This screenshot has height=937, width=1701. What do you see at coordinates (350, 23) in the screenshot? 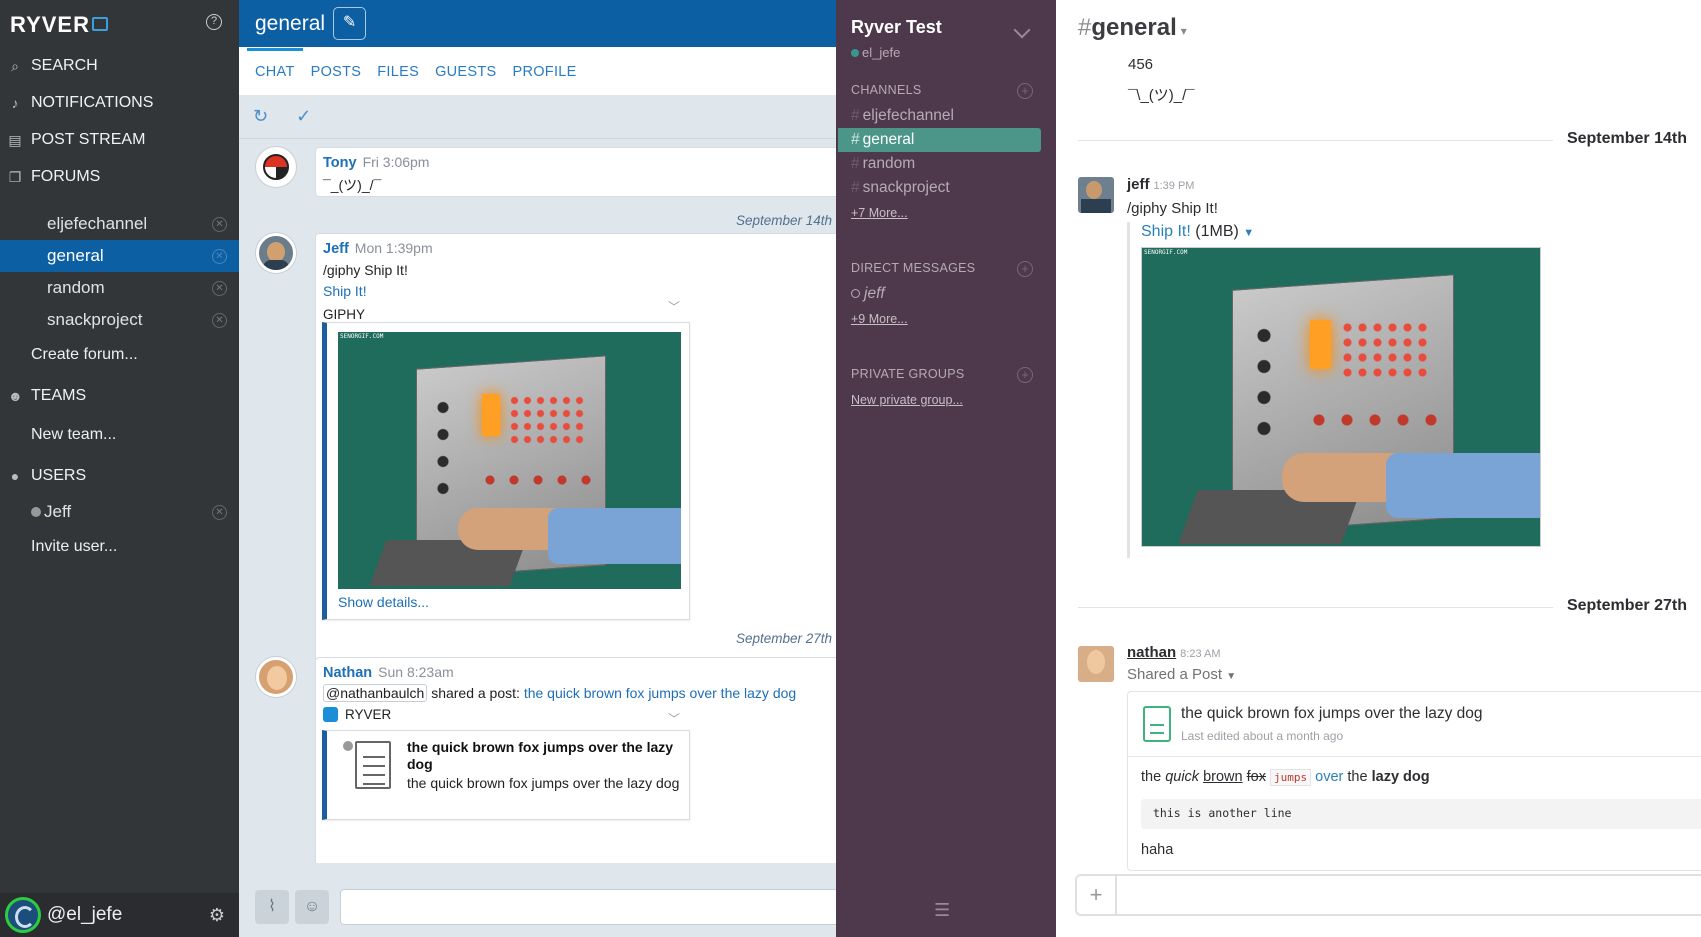
I see `pencil-icon: ✎` at bounding box center [350, 23].